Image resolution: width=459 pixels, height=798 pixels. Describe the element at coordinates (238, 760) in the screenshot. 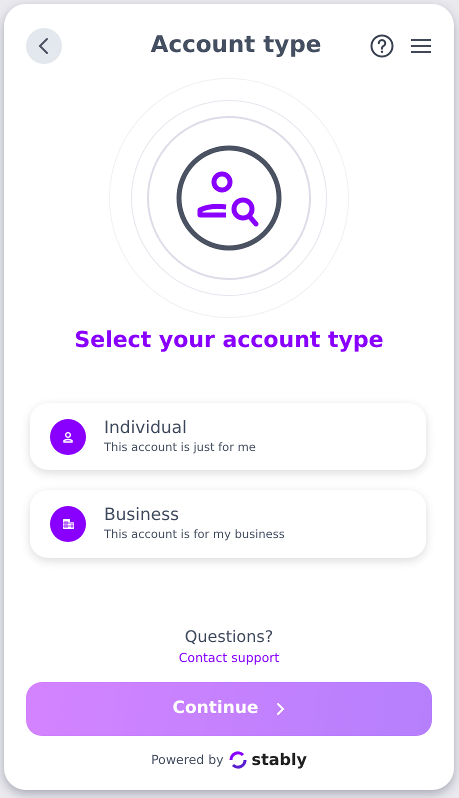

I see `logo-icon` at that location.